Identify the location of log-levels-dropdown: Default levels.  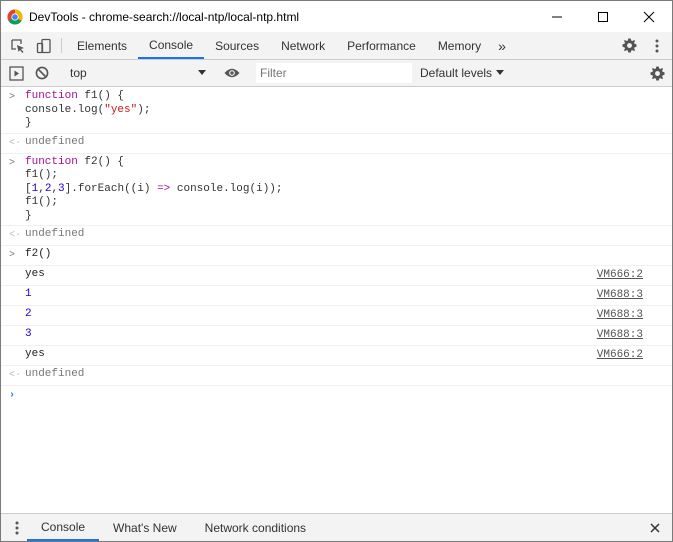
(462, 73).